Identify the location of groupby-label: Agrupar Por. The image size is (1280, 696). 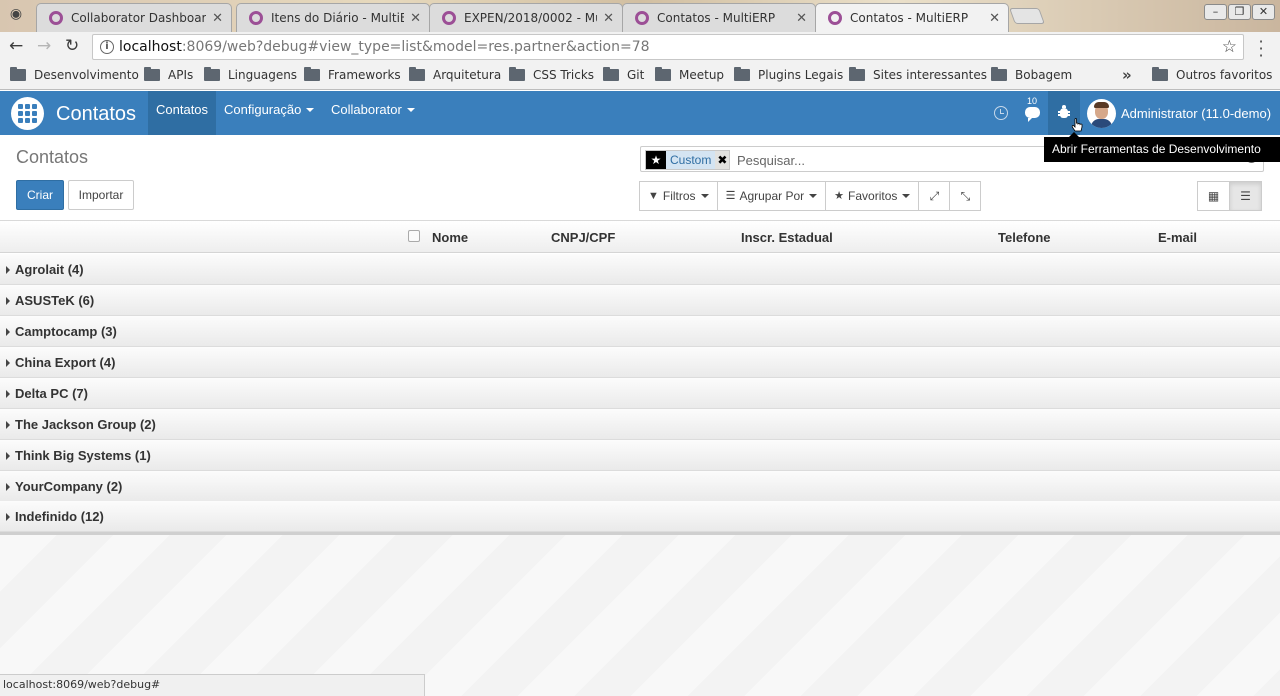
(772, 196).